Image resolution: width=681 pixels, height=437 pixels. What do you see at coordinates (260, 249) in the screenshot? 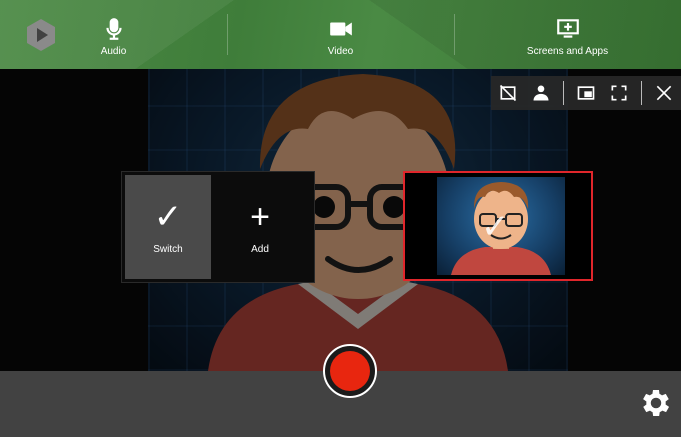
I see `add-label: Add` at bounding box center [260, 249].